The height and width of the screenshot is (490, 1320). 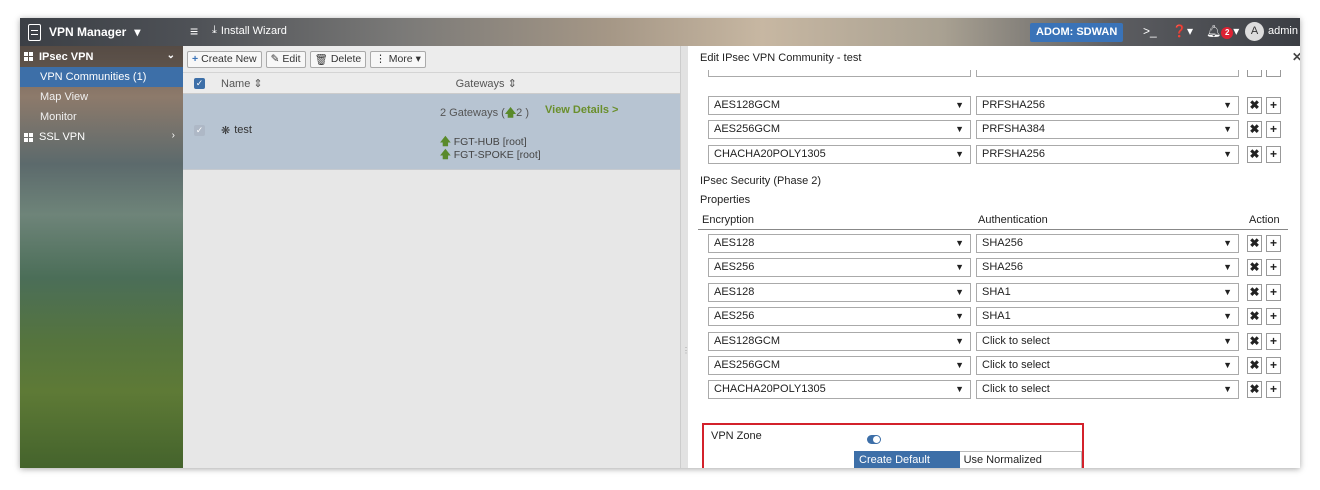 I want to click on adom-selector: ADOM: SDWAN, so click(x=1077, y=32).